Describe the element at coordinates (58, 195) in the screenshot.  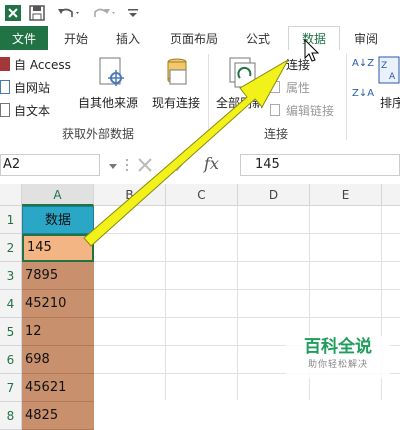
I see `column-header-a: A` at that location.